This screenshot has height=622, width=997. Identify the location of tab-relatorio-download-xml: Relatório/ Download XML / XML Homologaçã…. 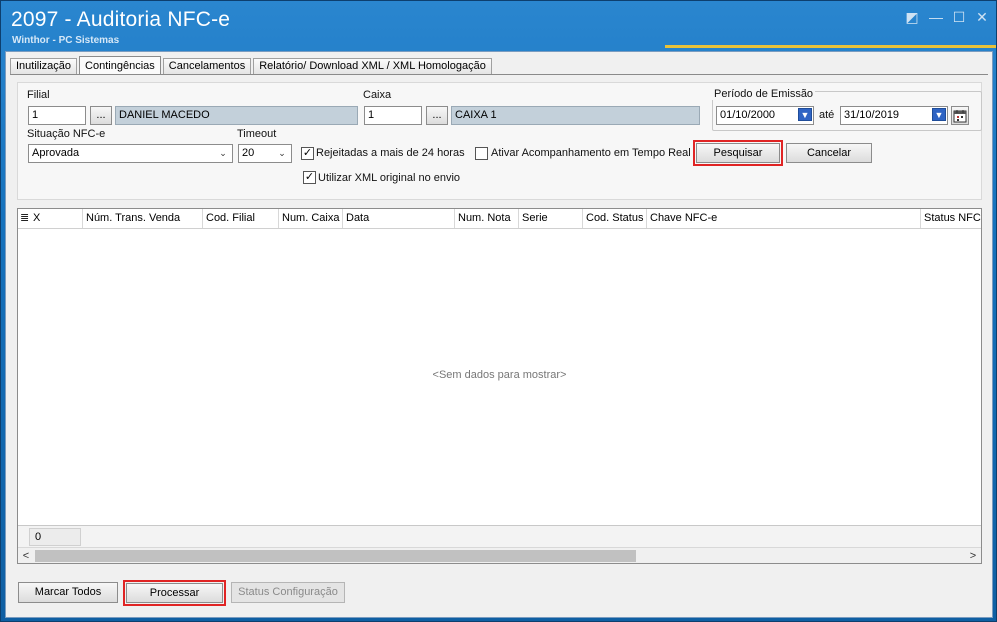
(372, 66).